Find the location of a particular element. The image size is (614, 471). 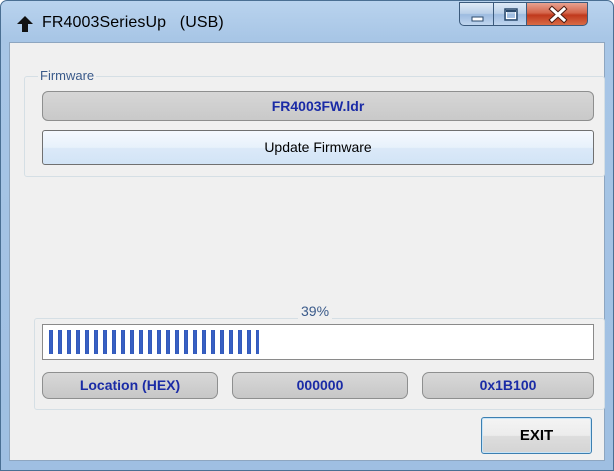

location-value: 000000 is located at coordinates (320, 385).